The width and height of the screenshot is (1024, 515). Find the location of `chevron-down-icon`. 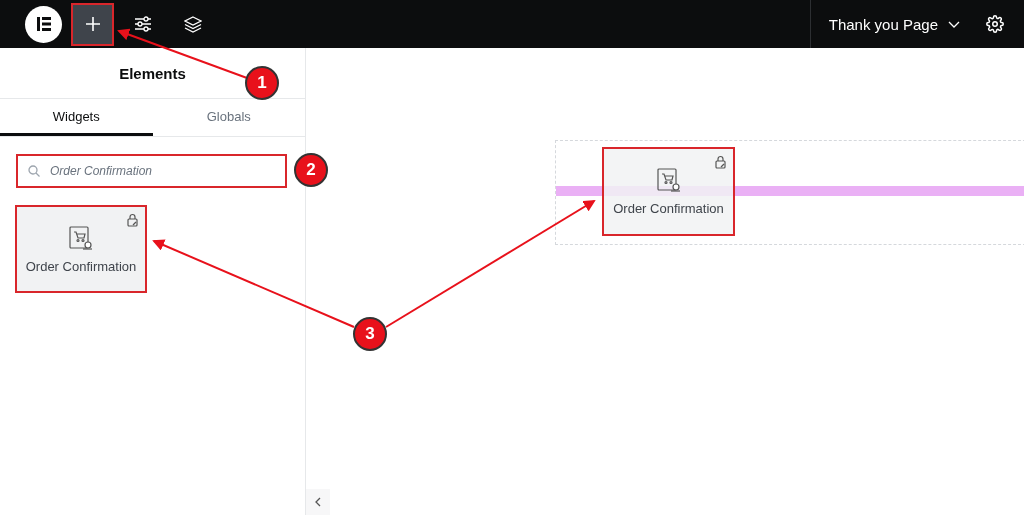

chevron-down-icon is located at coordinates (954, 24).